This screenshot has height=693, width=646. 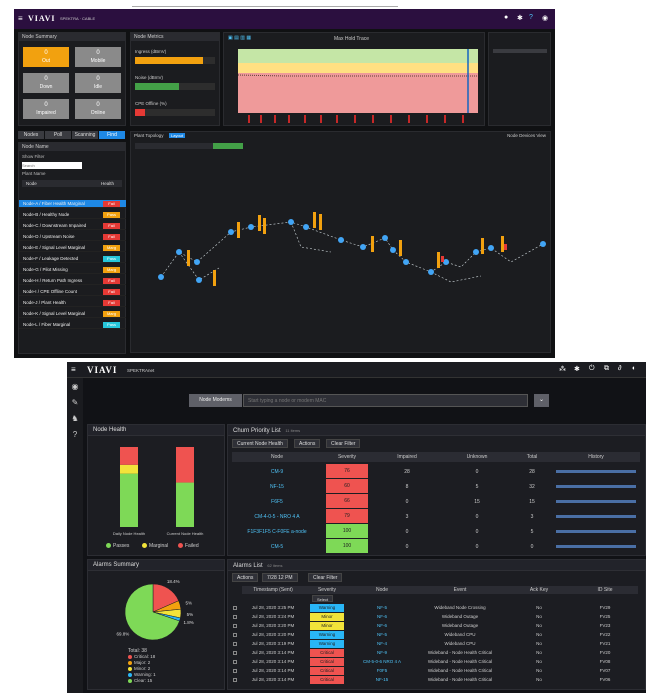 I want to click on dashboard-icon: ◉, so click(x=75, y=387).